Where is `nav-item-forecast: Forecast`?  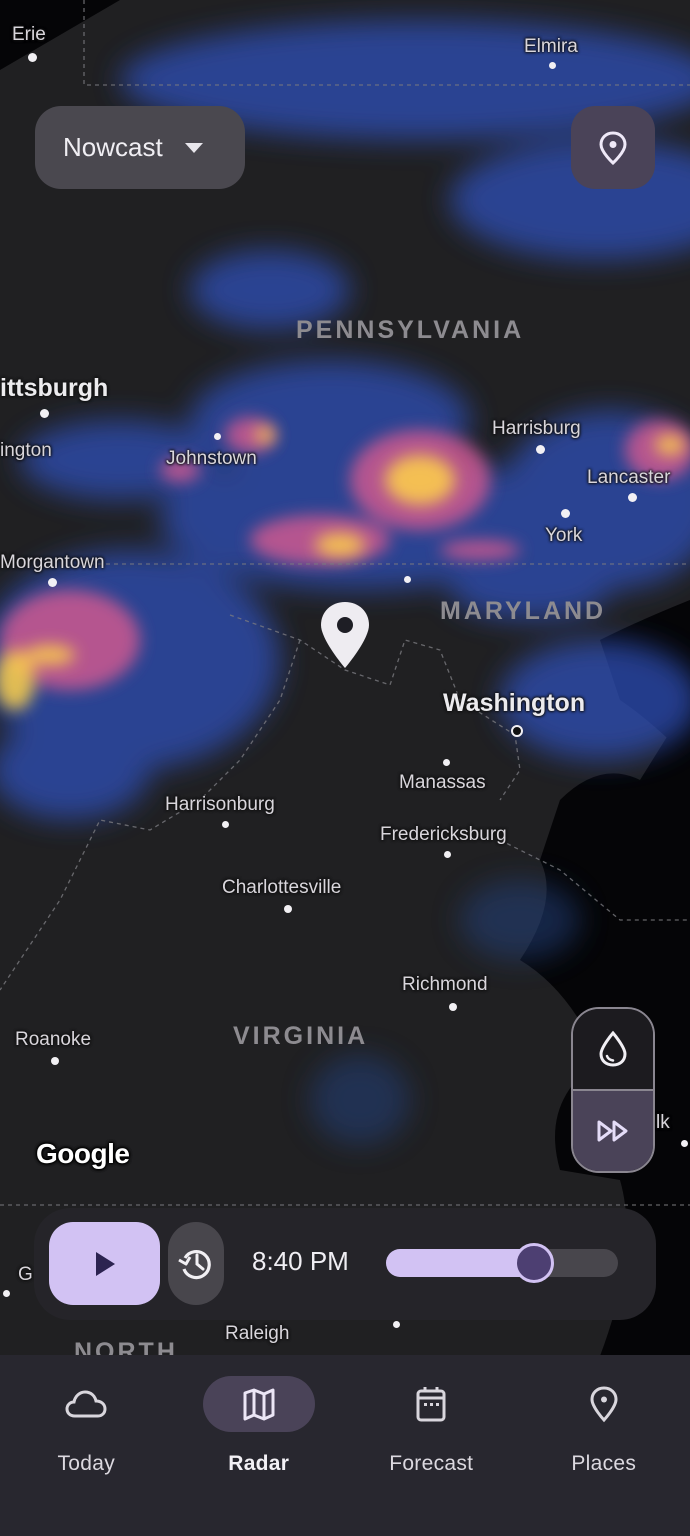 nav-item-forecast: Forecast is located at coordinates (431, 1445).